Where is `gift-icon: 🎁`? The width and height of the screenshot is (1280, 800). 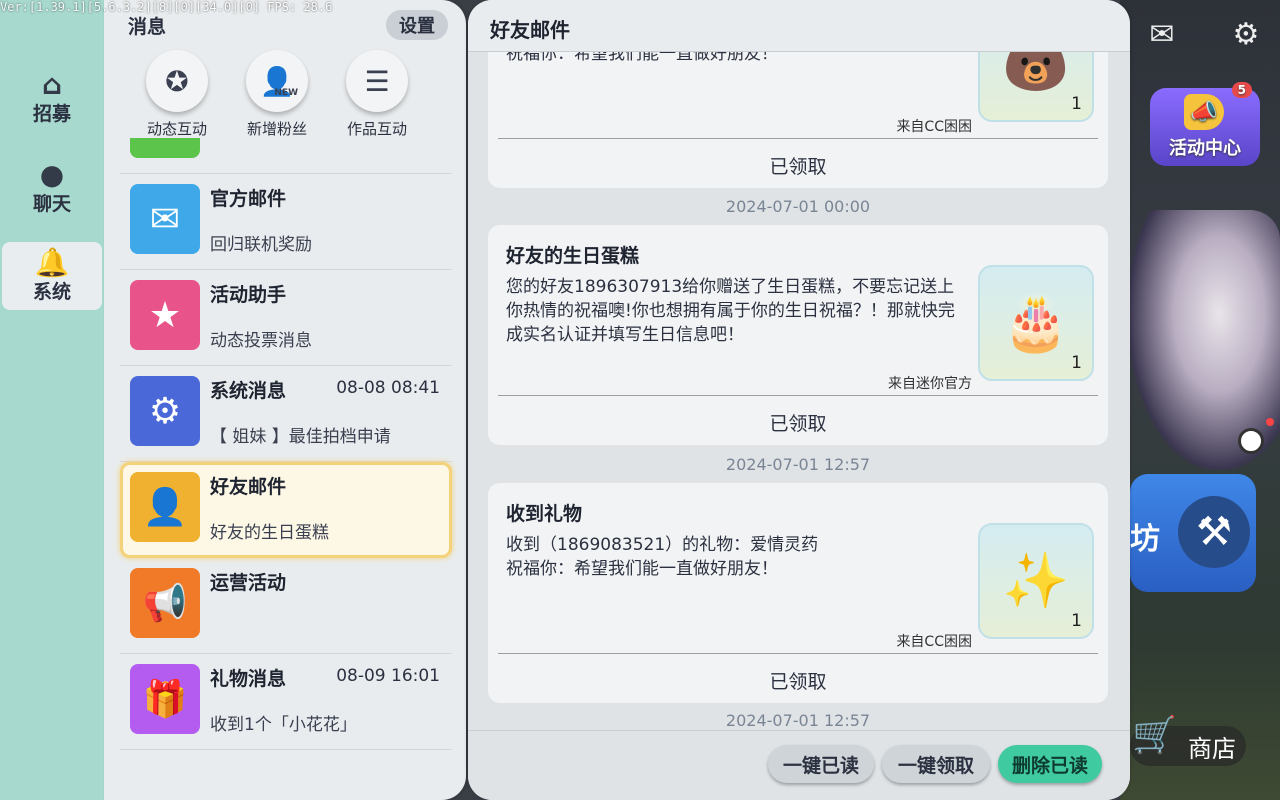
gift-icon: 🎁 is located at coordinates (165, 699).